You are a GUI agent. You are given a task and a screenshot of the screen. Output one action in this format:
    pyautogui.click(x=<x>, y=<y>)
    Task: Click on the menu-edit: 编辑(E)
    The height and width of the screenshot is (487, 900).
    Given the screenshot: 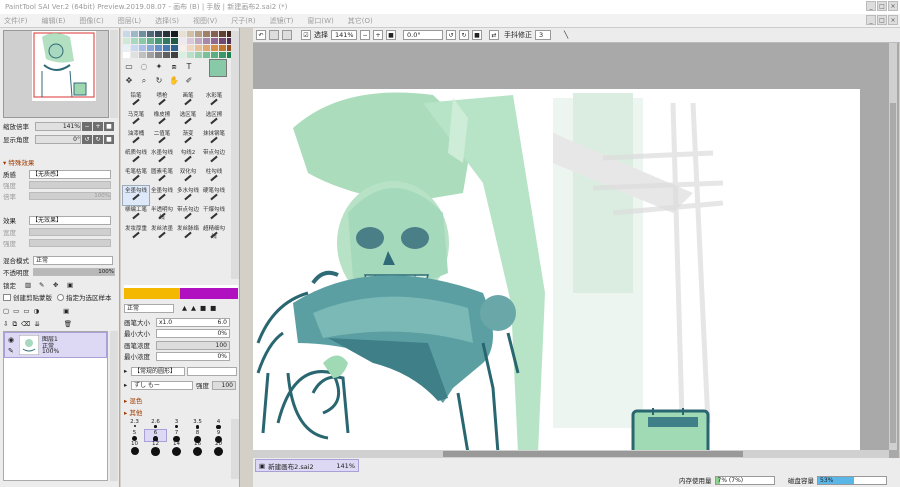 What is the action you would take?
    pyautogui.click(x=54, y=21)
    